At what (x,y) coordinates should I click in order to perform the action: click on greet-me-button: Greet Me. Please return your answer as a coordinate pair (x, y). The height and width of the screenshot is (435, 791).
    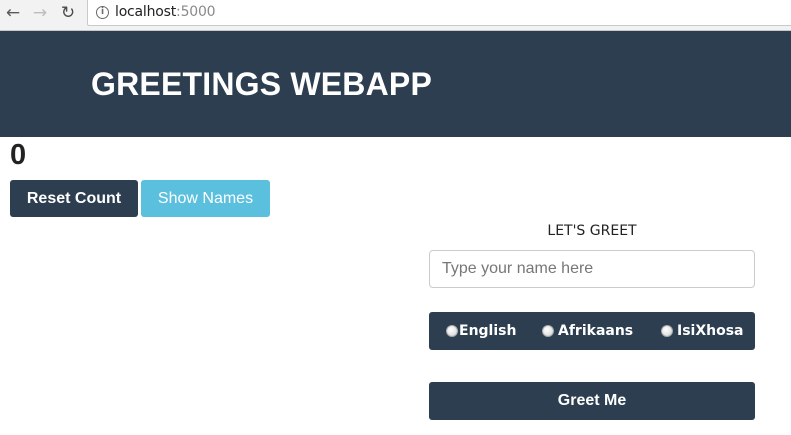
    Looking at the image, I should click on (592, 401).